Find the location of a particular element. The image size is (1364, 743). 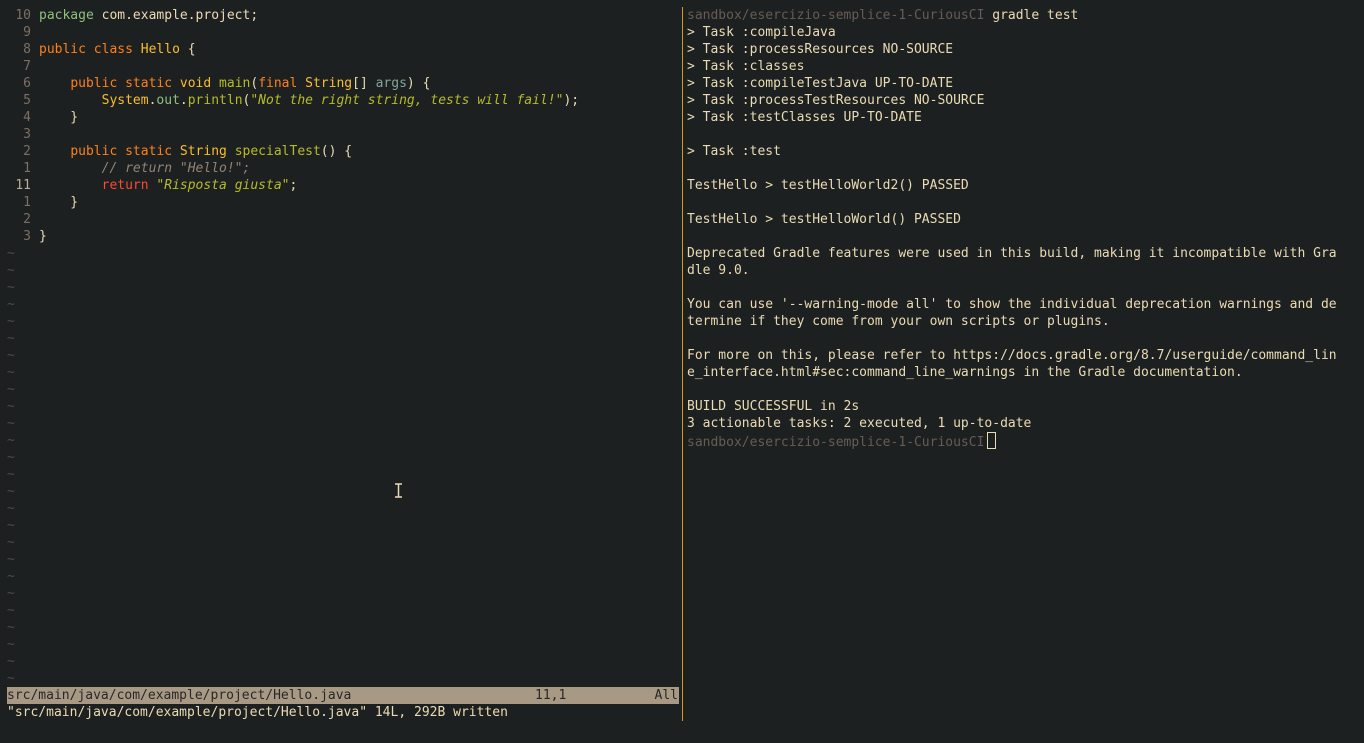

code-token: "Risposta giusta" is located at coordinates (223, 185).